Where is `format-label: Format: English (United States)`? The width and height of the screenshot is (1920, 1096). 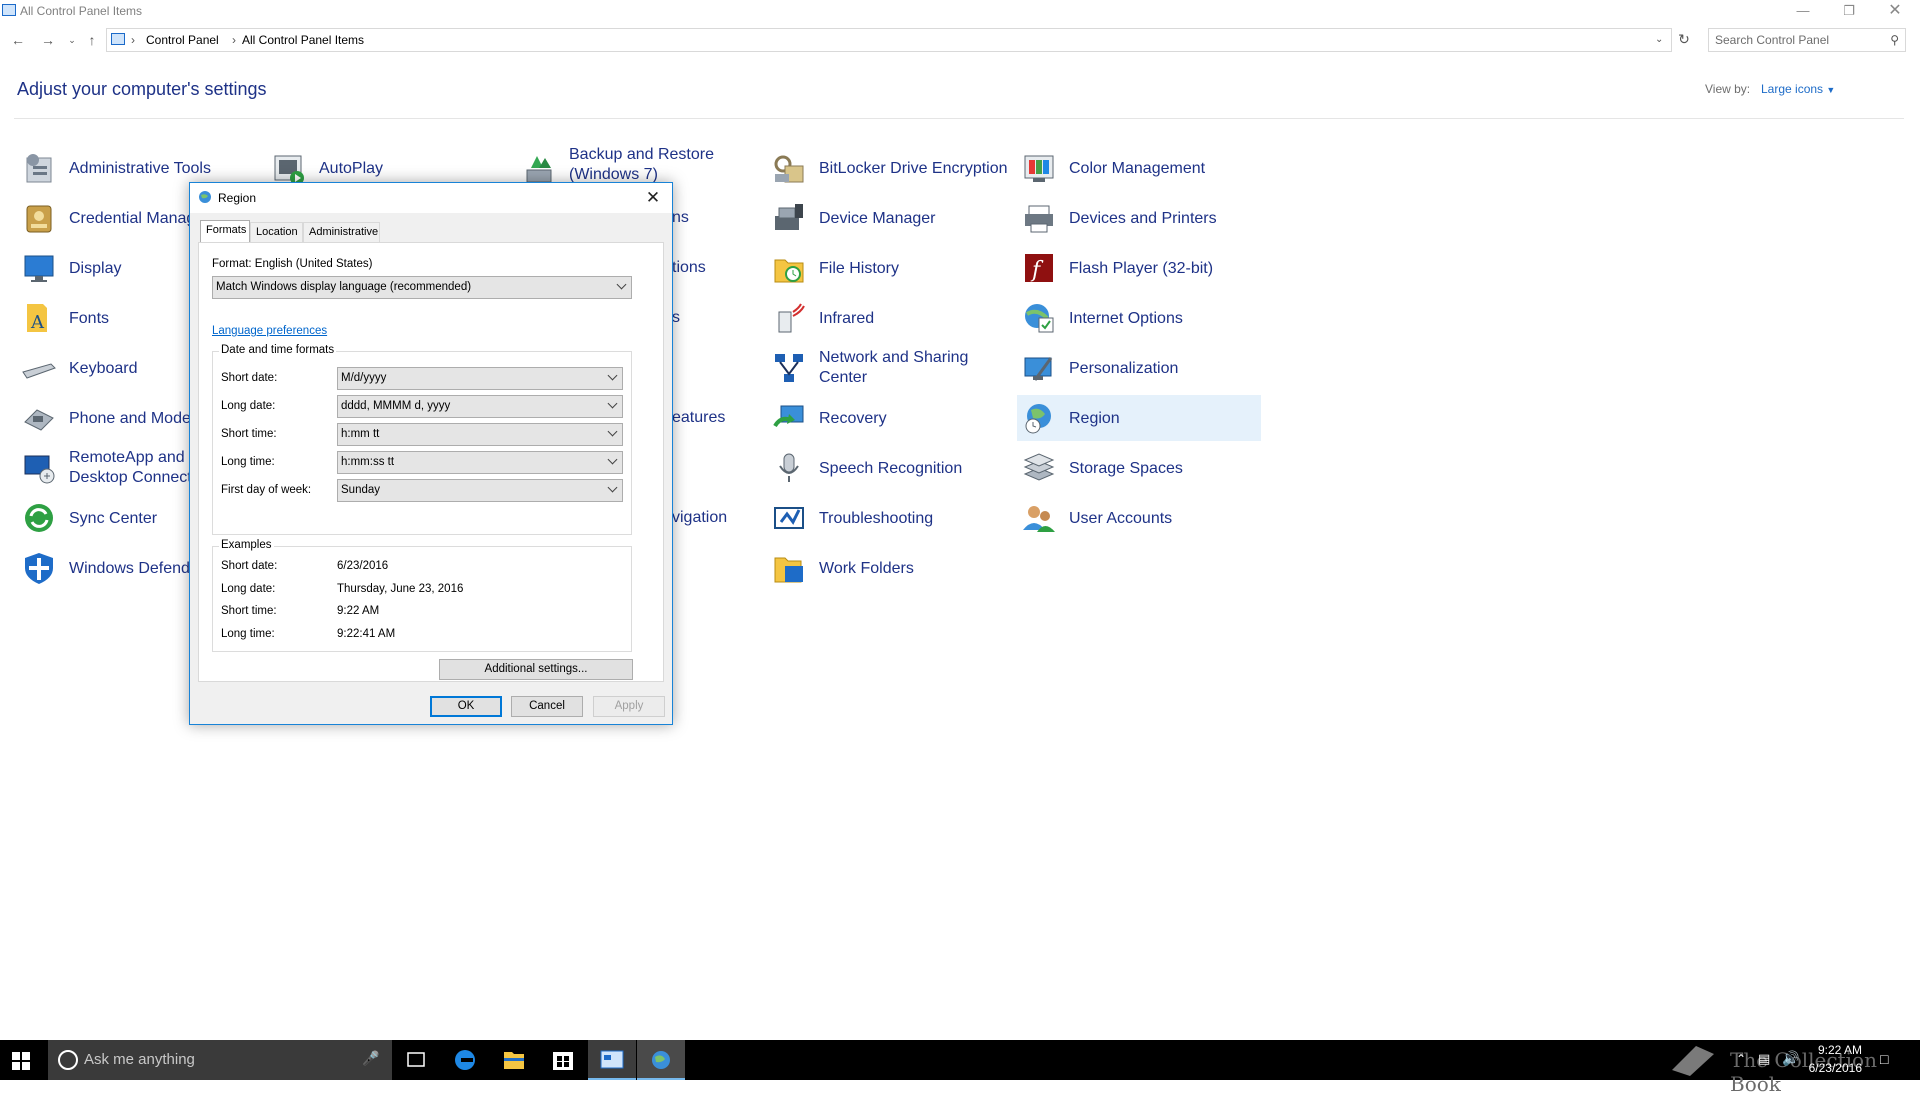
format-label: Format: English (United States) is located at coordinates (292, 264).